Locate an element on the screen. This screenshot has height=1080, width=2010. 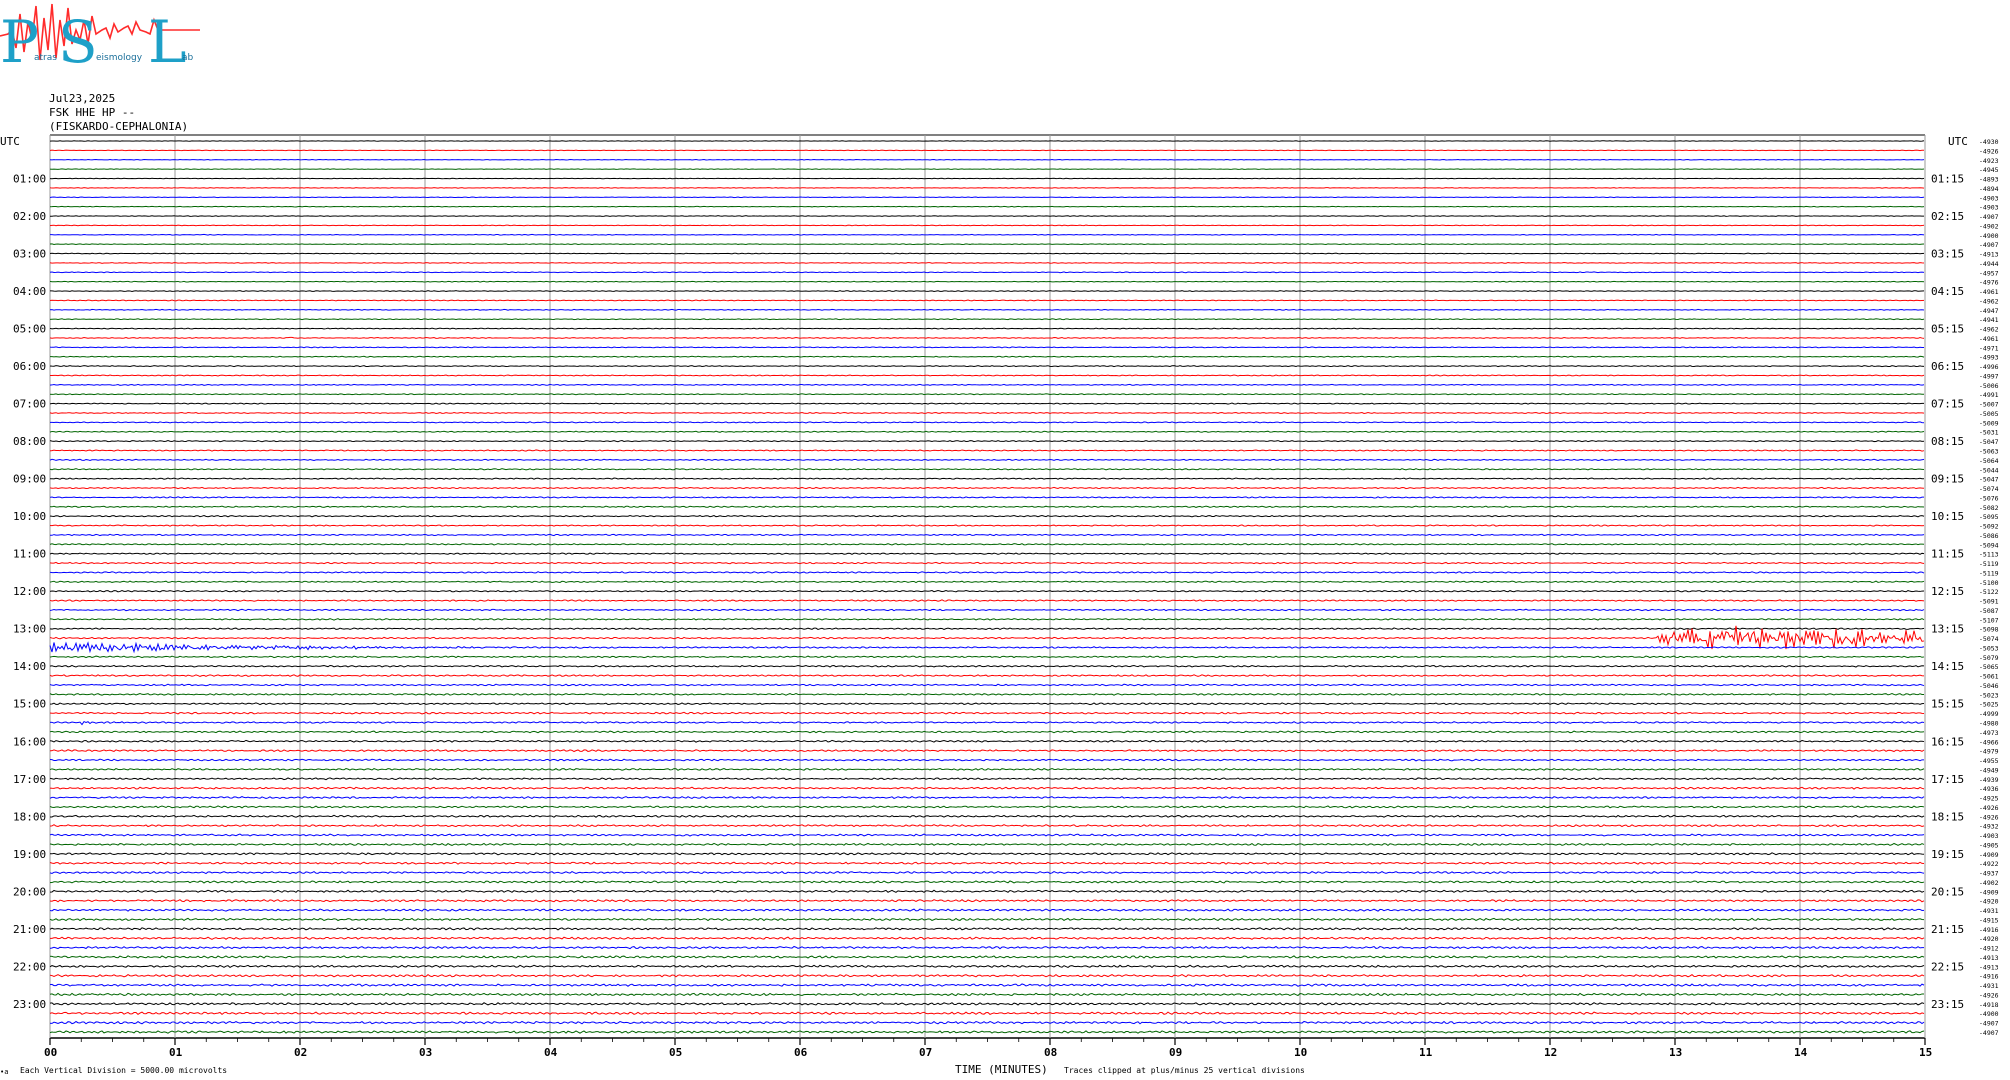
x-tick-label: 08 is located at coordinates (1050, 1052).